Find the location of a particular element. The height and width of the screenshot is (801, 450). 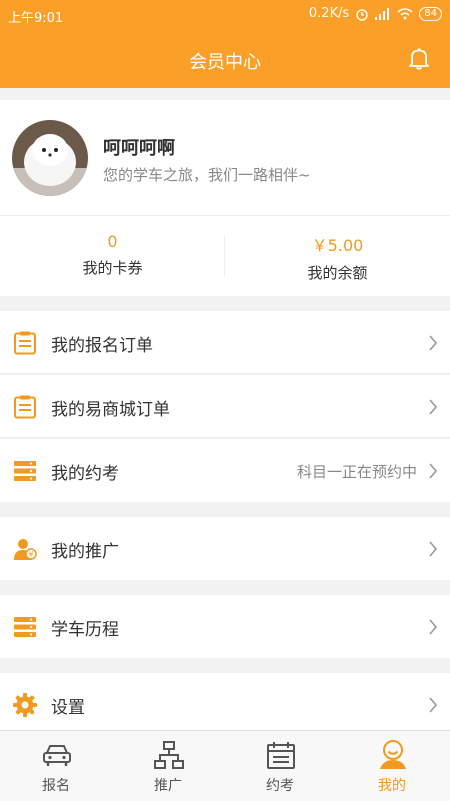

title-bar: 会员中心 is located at coordinates (225, 59).